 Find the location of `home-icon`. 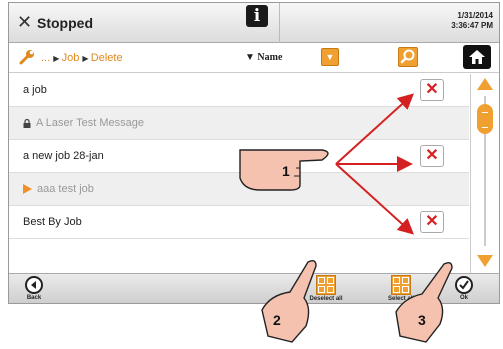

home-icon is located at coordinates (477, 57).